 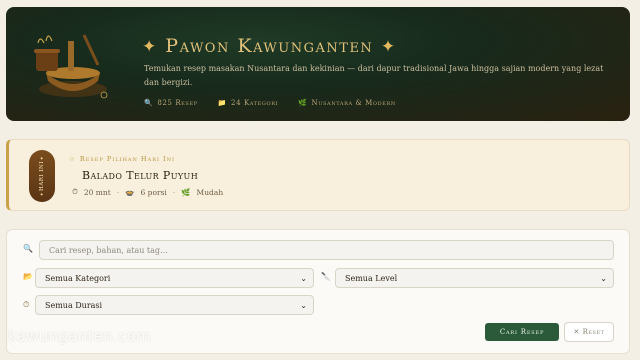 I want to click on stat-recipes: 🔍 825 Resep, so click(x=171, y=103).